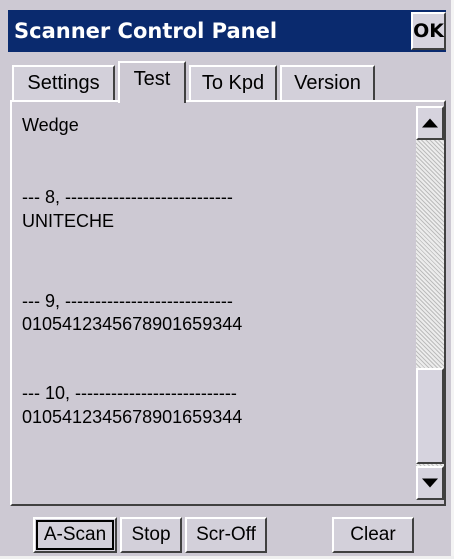  Describe the element at coordinates (63, 83) in the screenshot. I see `tab-settings: Settings` at that location.